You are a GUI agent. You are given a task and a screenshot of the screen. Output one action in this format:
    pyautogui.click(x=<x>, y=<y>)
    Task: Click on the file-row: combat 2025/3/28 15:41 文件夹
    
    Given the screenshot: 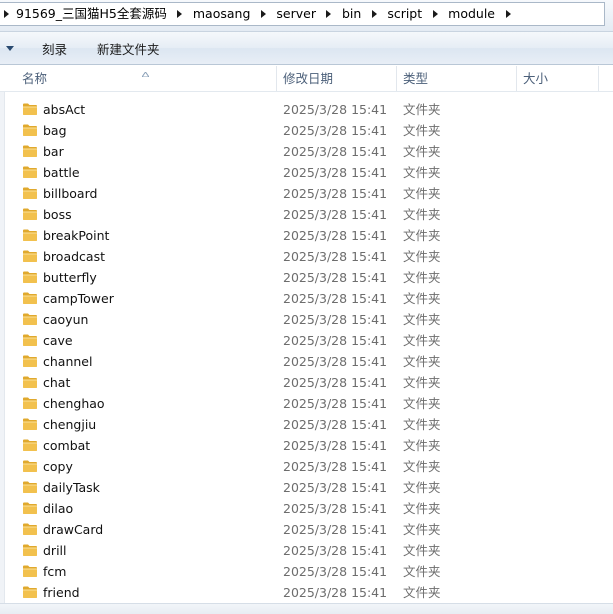 What is the action you would take?
    pyautogui.click(x=306, y=445)
    